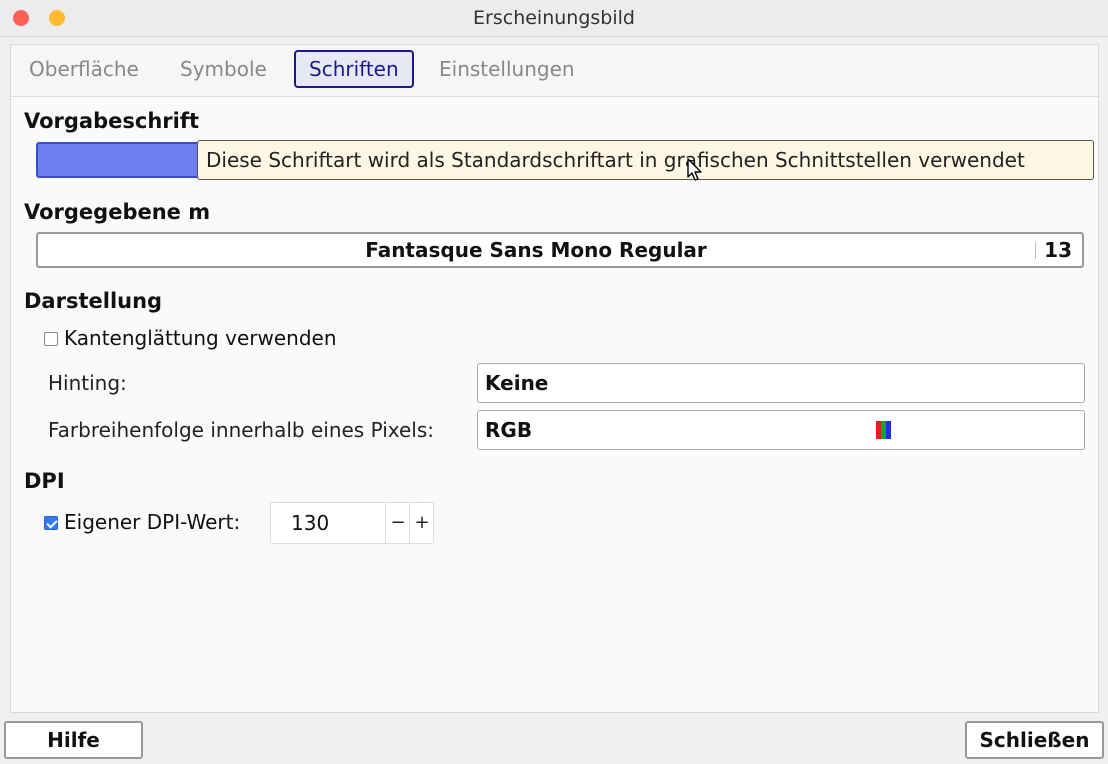 The height and width of the screenshot is (764, 1108). I want to click on tab-einstellungen: Einstellungen, so click(507, 69).